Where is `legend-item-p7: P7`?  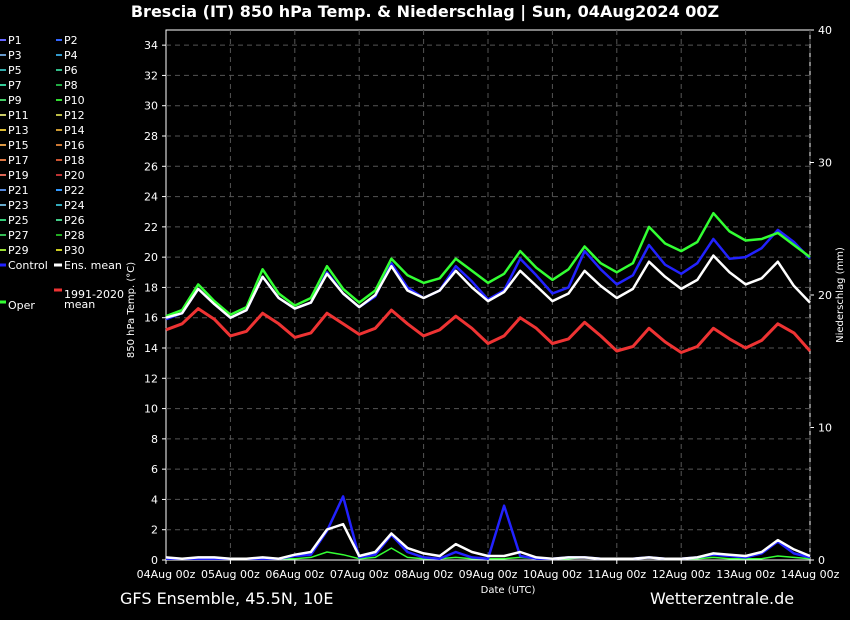
legend-item-p7: P7 is located at coordinates (15, 85).